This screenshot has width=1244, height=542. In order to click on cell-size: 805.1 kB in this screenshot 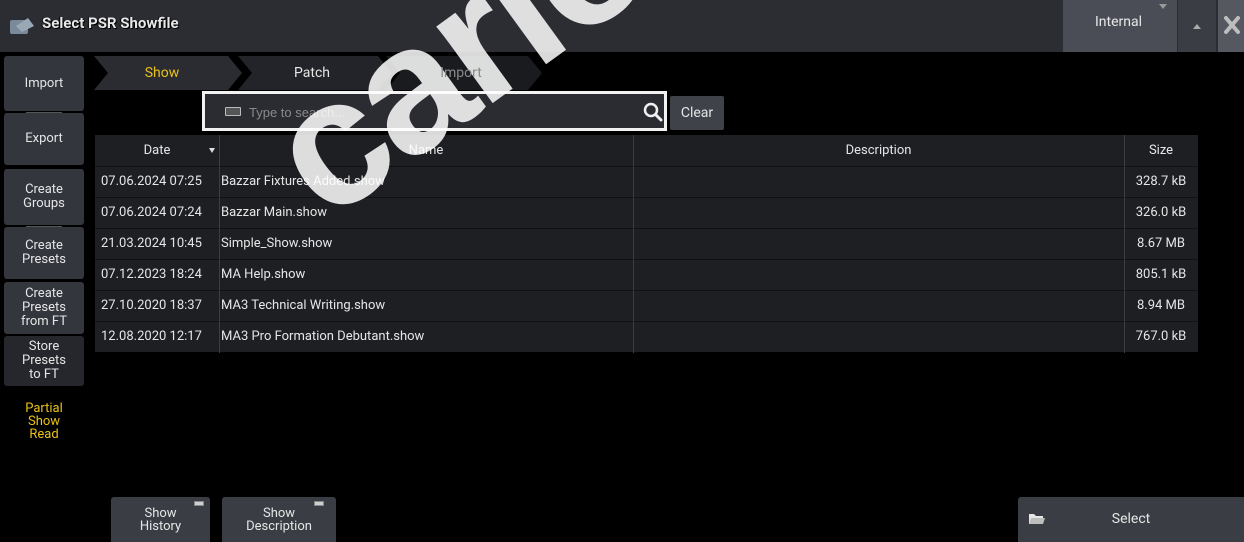, I will do `click(1161, 274)`.